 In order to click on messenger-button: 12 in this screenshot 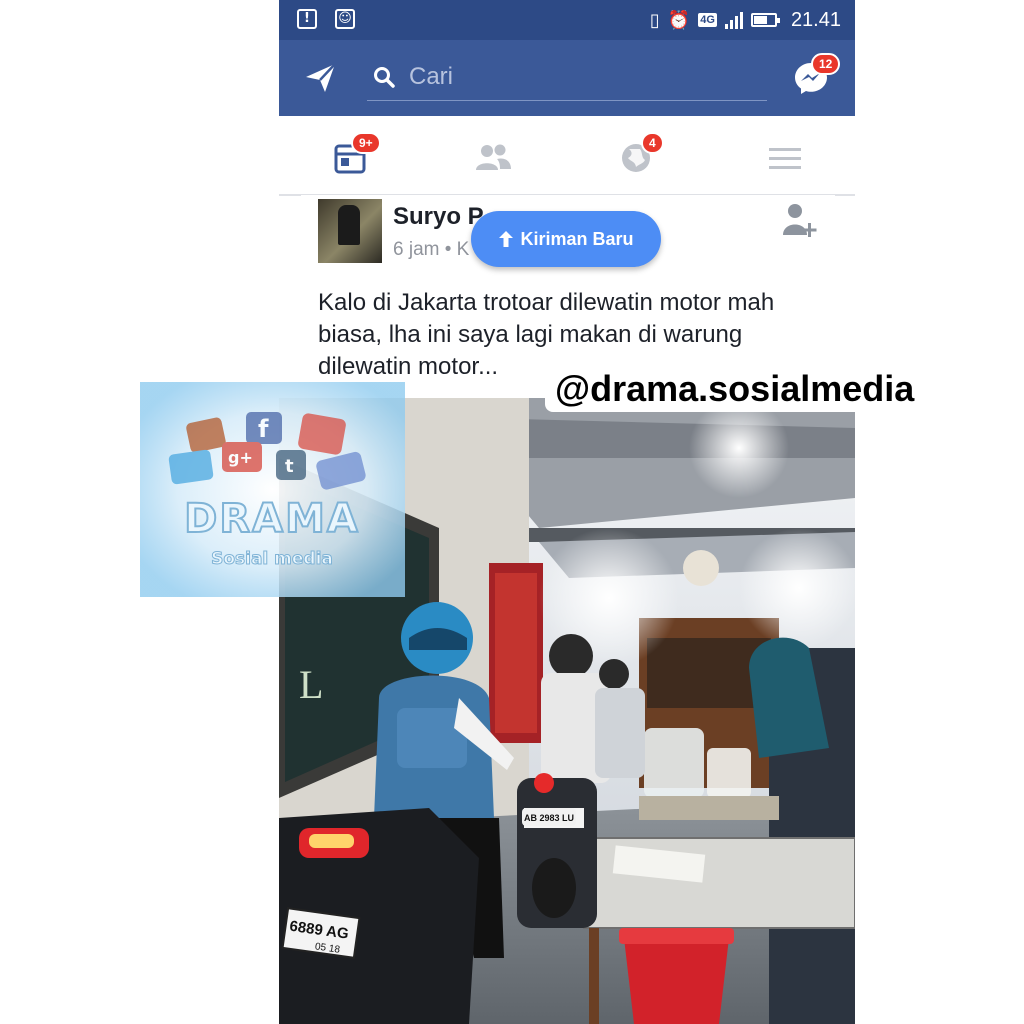, I will do `click(817, 74)`.